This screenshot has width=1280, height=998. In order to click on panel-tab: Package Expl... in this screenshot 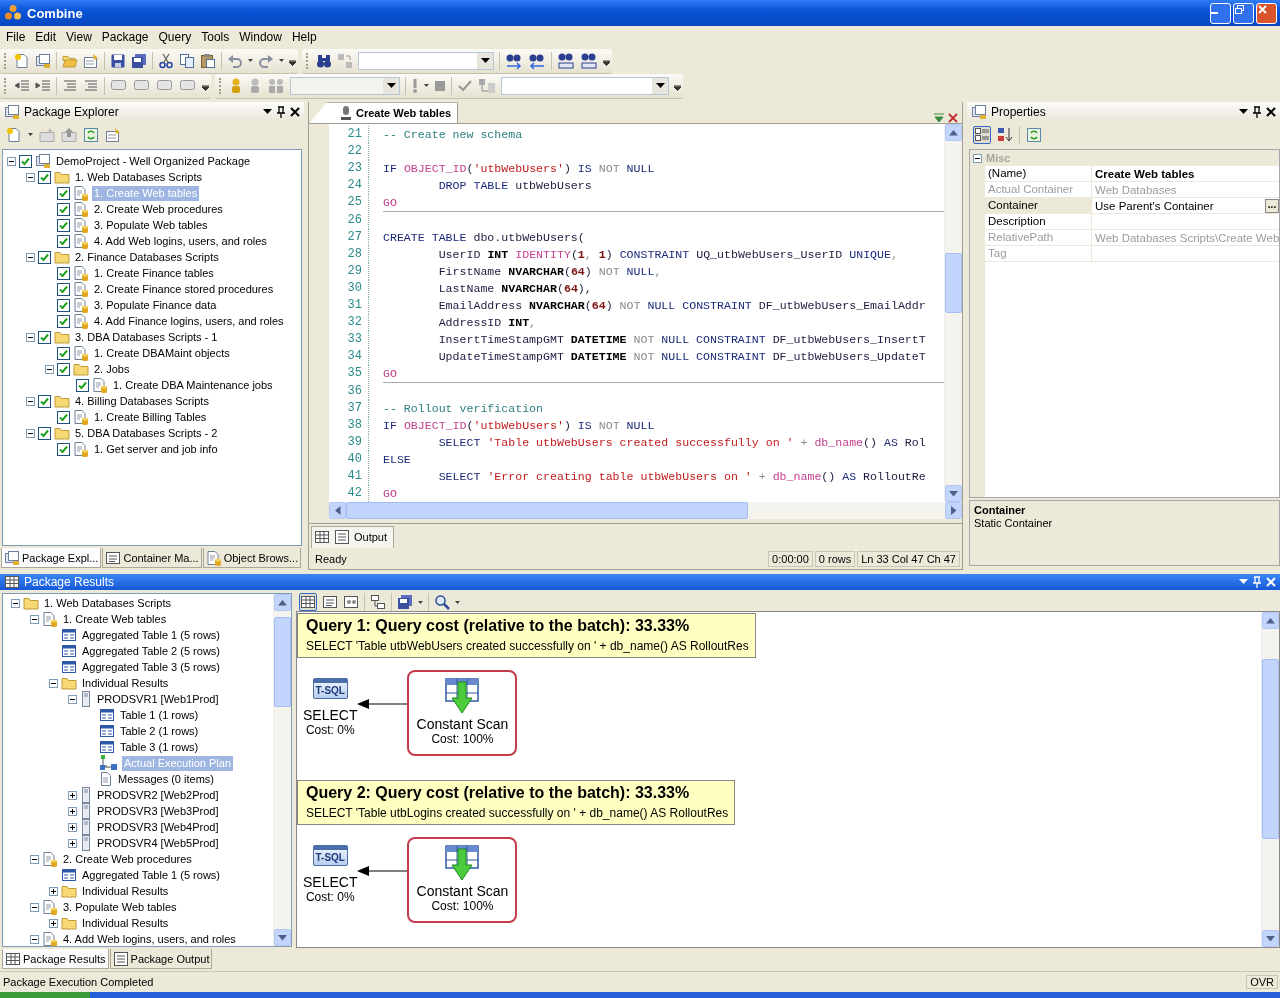, I will do `click(51, 558)`.